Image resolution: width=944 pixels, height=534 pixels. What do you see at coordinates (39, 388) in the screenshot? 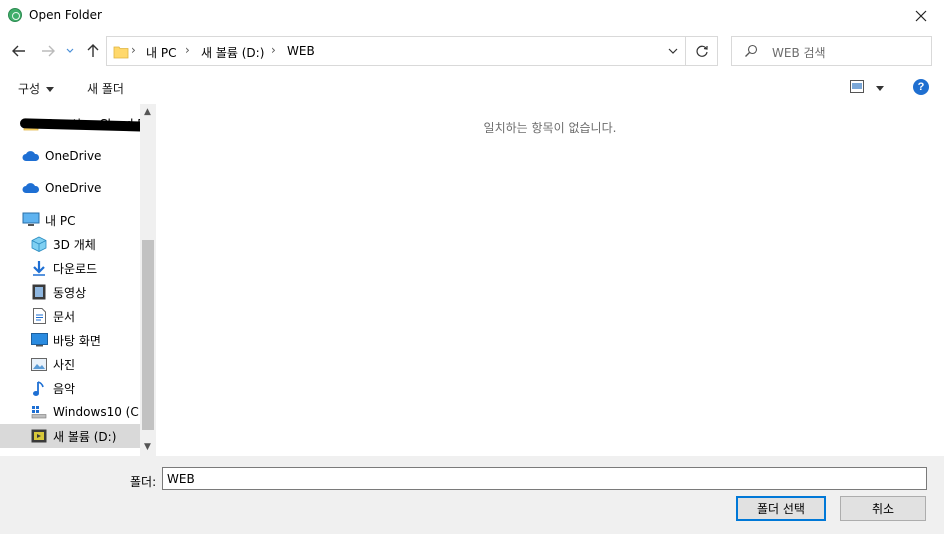
I see `music-icon` at bounding box center [39, 388].